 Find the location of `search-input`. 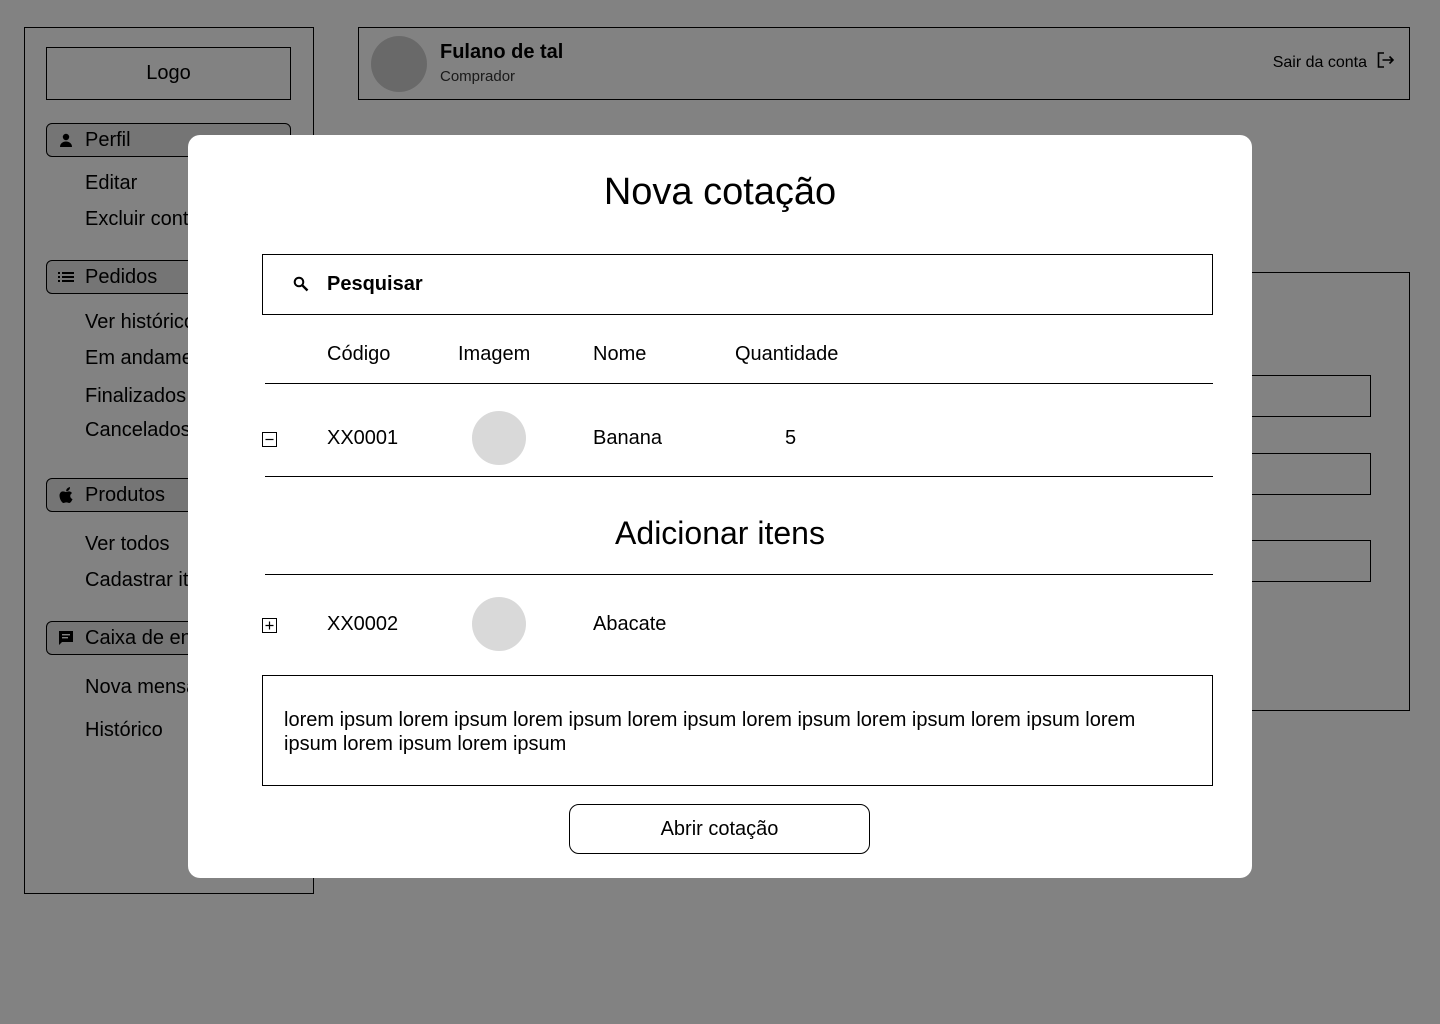

search-input is located at coordinates (727, 284).